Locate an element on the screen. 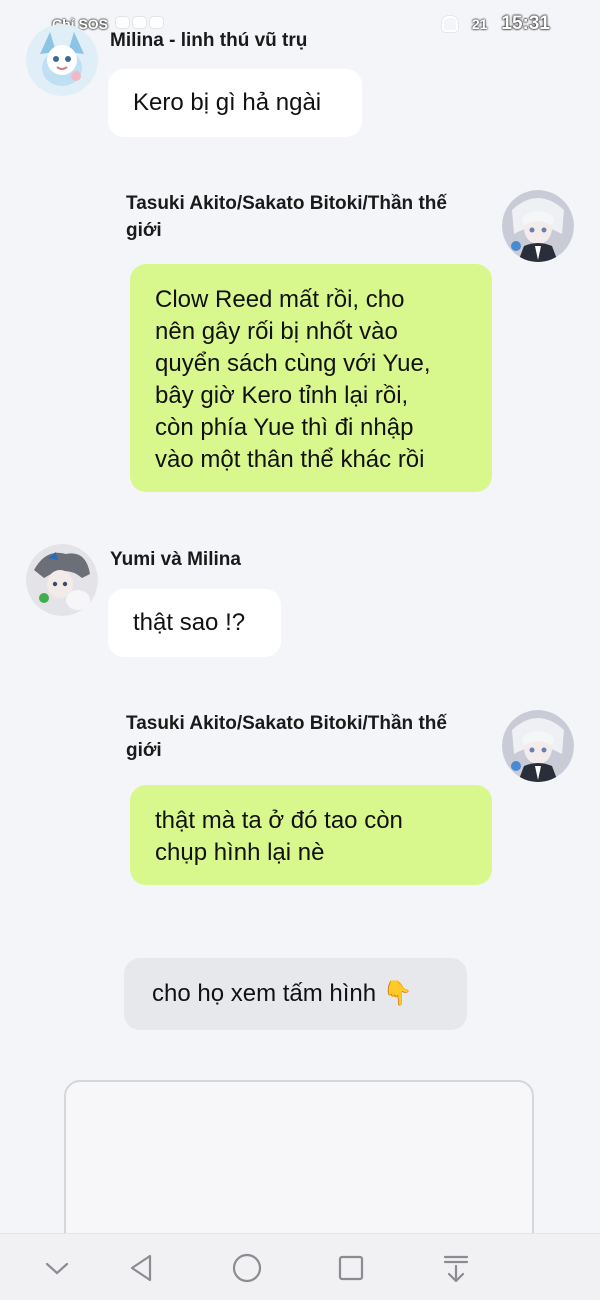  recents-icon is located at coordinates (351, 1268).